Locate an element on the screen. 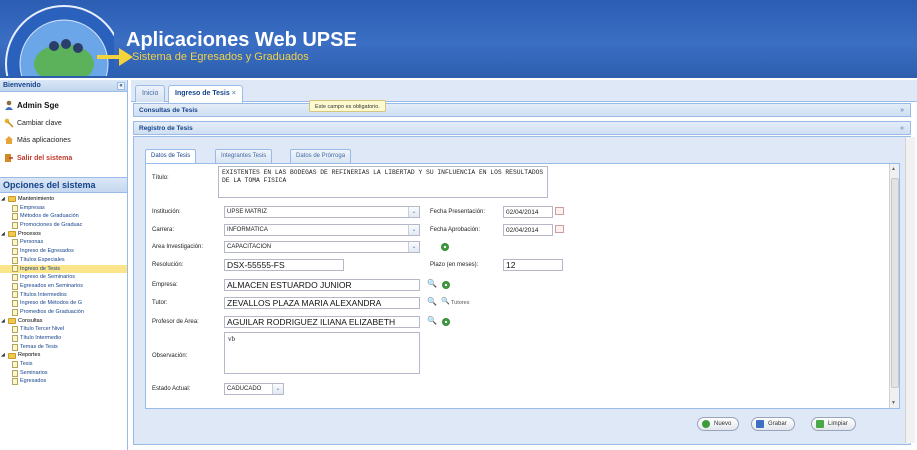  plazo-label: Plazo (en meses): is located at coordinates (454, 265).